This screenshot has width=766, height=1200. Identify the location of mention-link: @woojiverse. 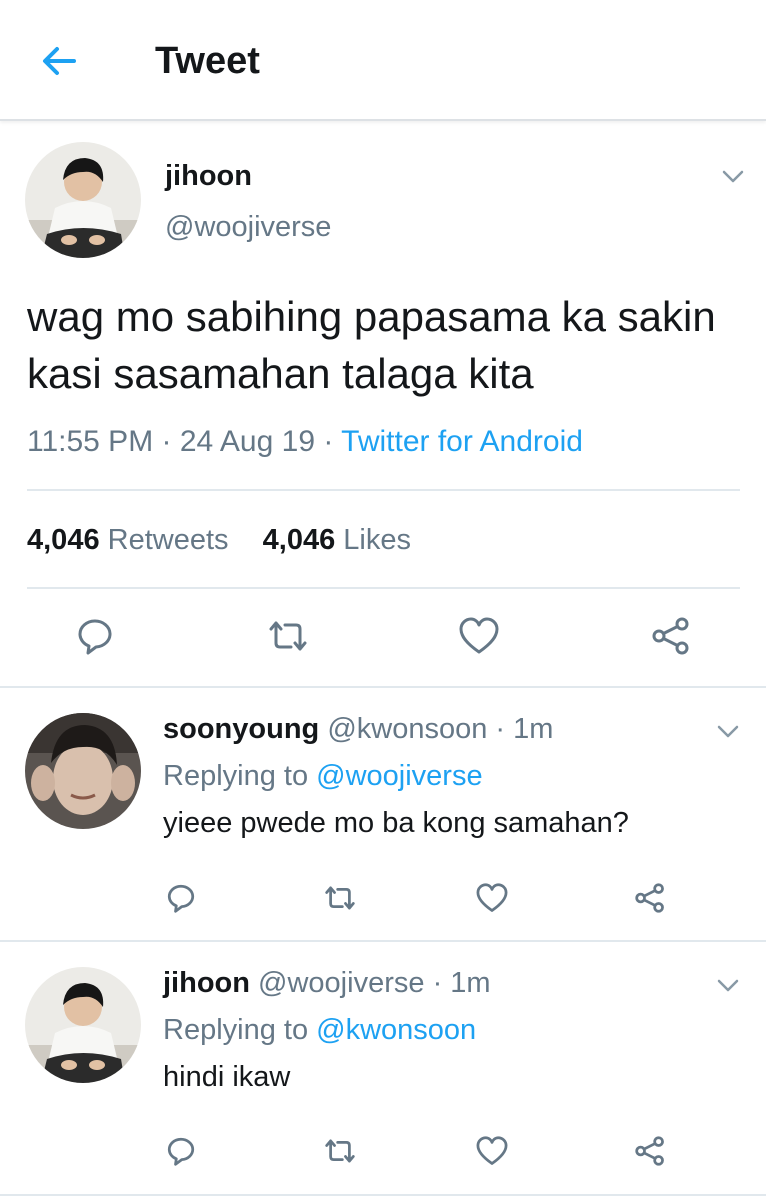
(399, 776).